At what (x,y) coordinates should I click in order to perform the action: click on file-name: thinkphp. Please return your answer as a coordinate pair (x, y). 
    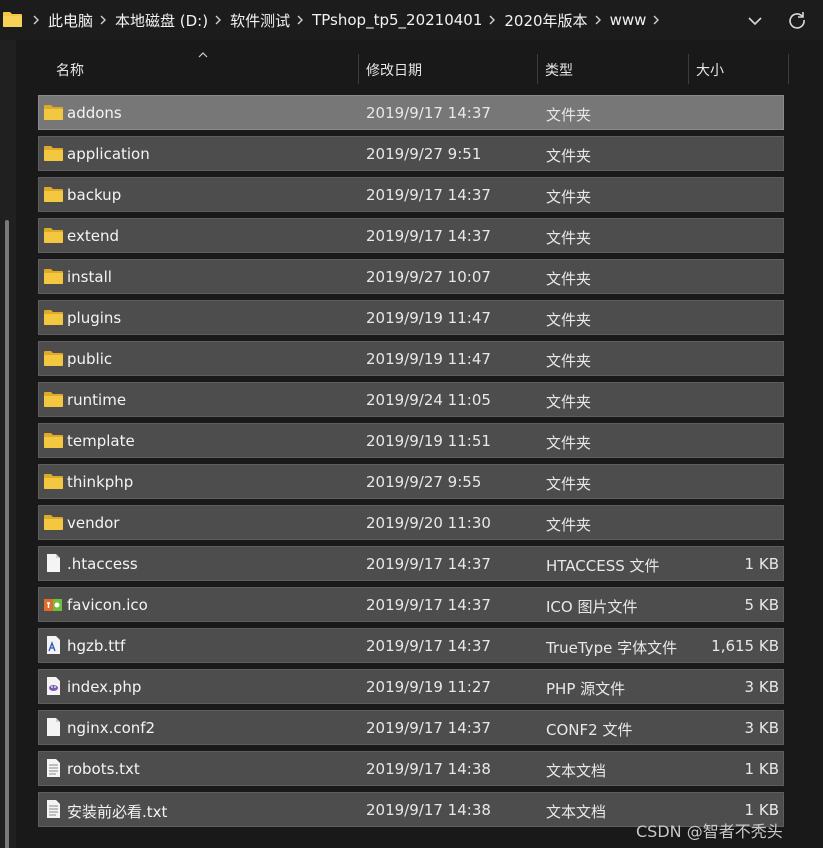
    Looking at the image, I should click on (100, 482).